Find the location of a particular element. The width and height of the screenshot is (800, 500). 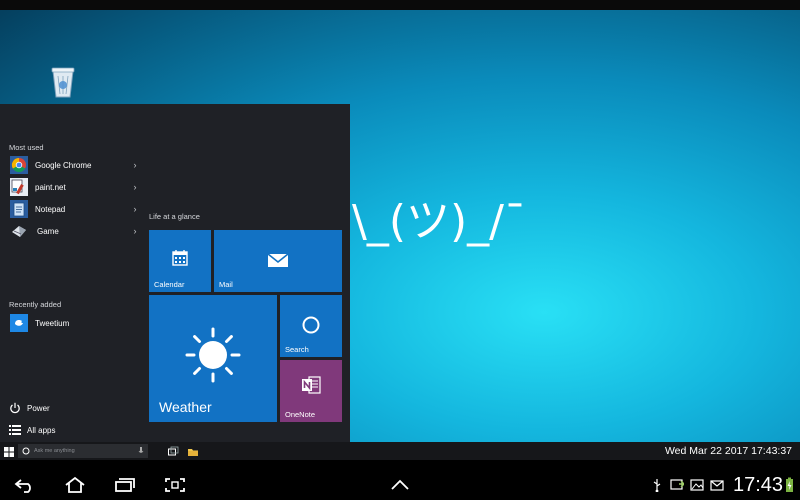

app-google-chrome: Google Chrome › is located at coordinates (74, 165).